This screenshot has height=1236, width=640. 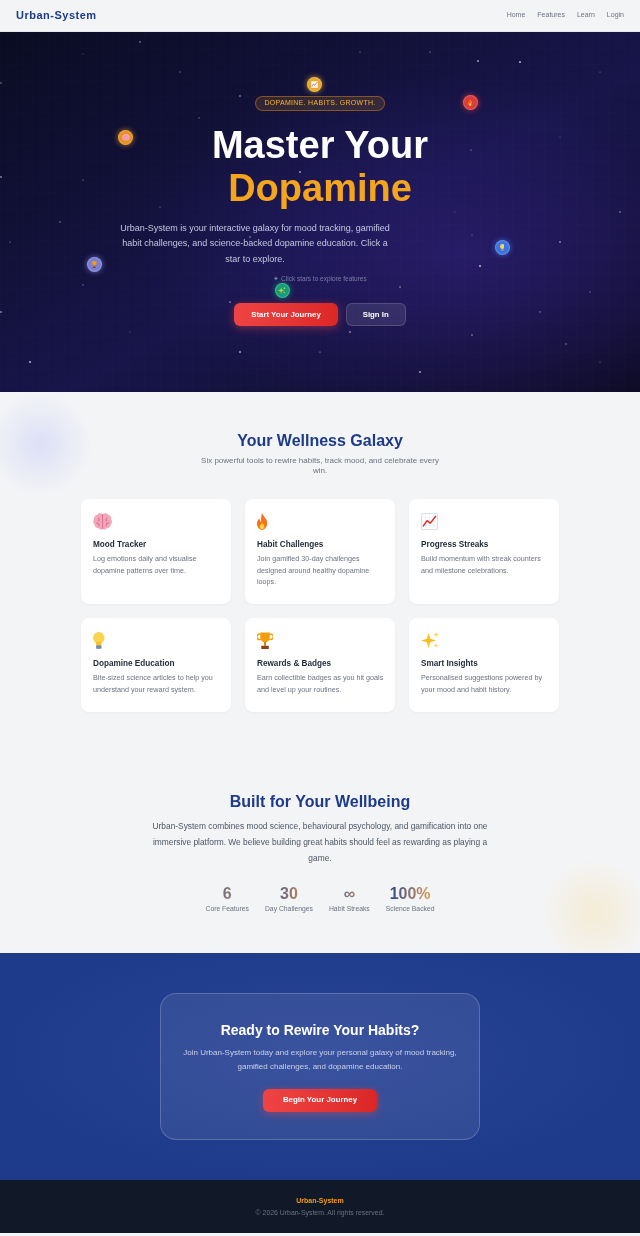 I want to click on hero-title: Master Your, so click(x=320, y=145).